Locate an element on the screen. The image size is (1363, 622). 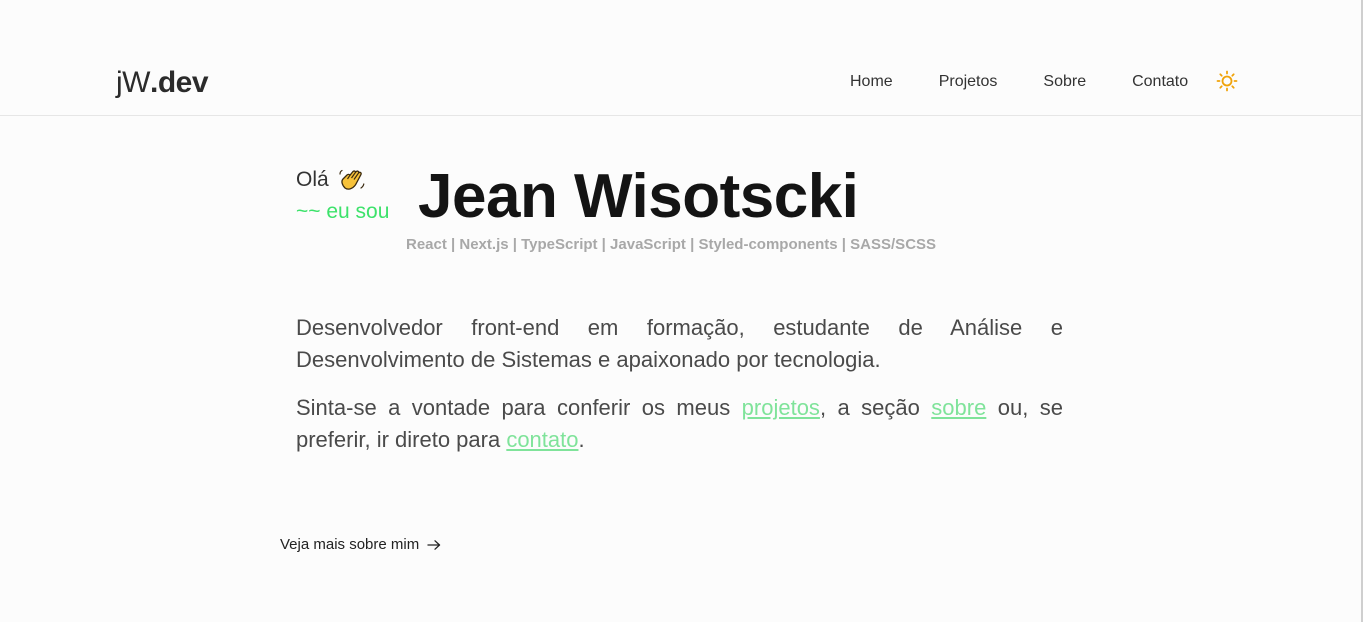
nav-projetos: Projetos is located at coordinates (968, 82).